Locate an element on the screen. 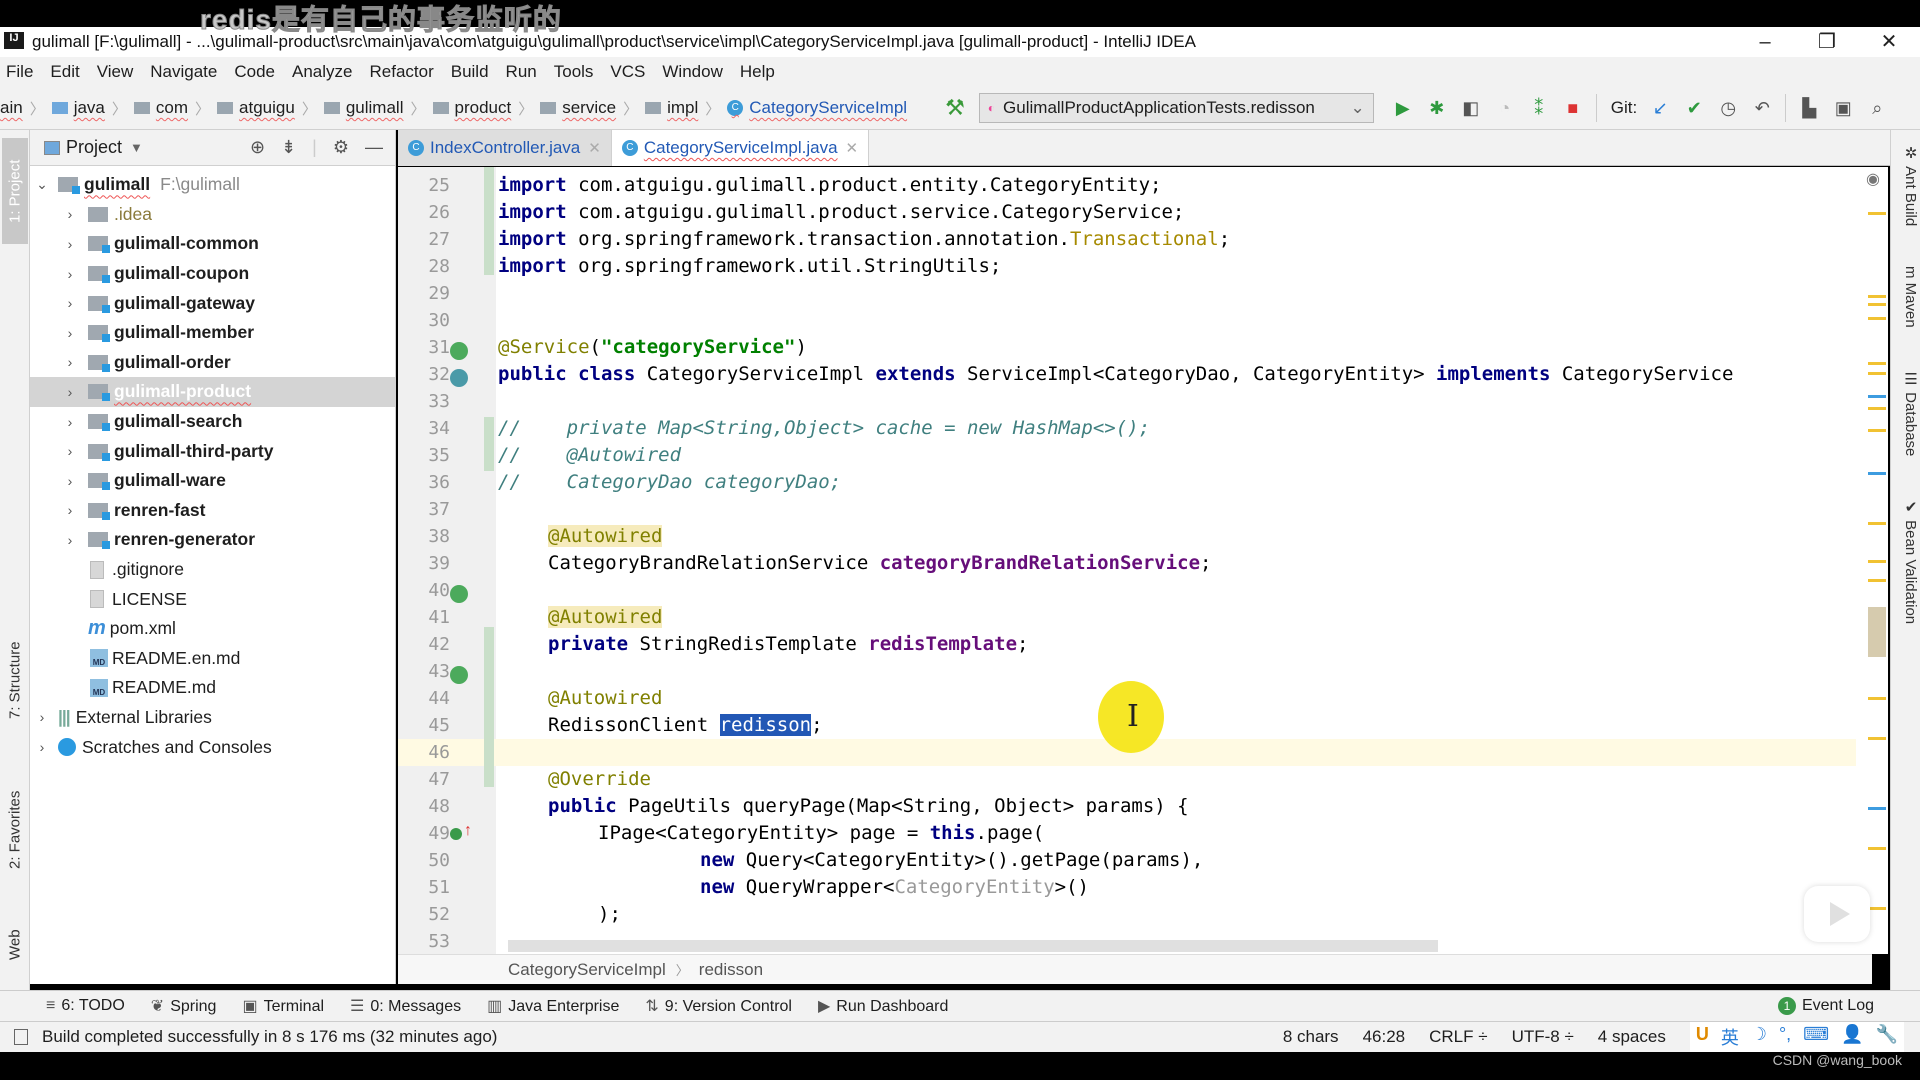 The image size is (1920, 1080). tab-maven: m Maven is located at coordinates (1907, 297).